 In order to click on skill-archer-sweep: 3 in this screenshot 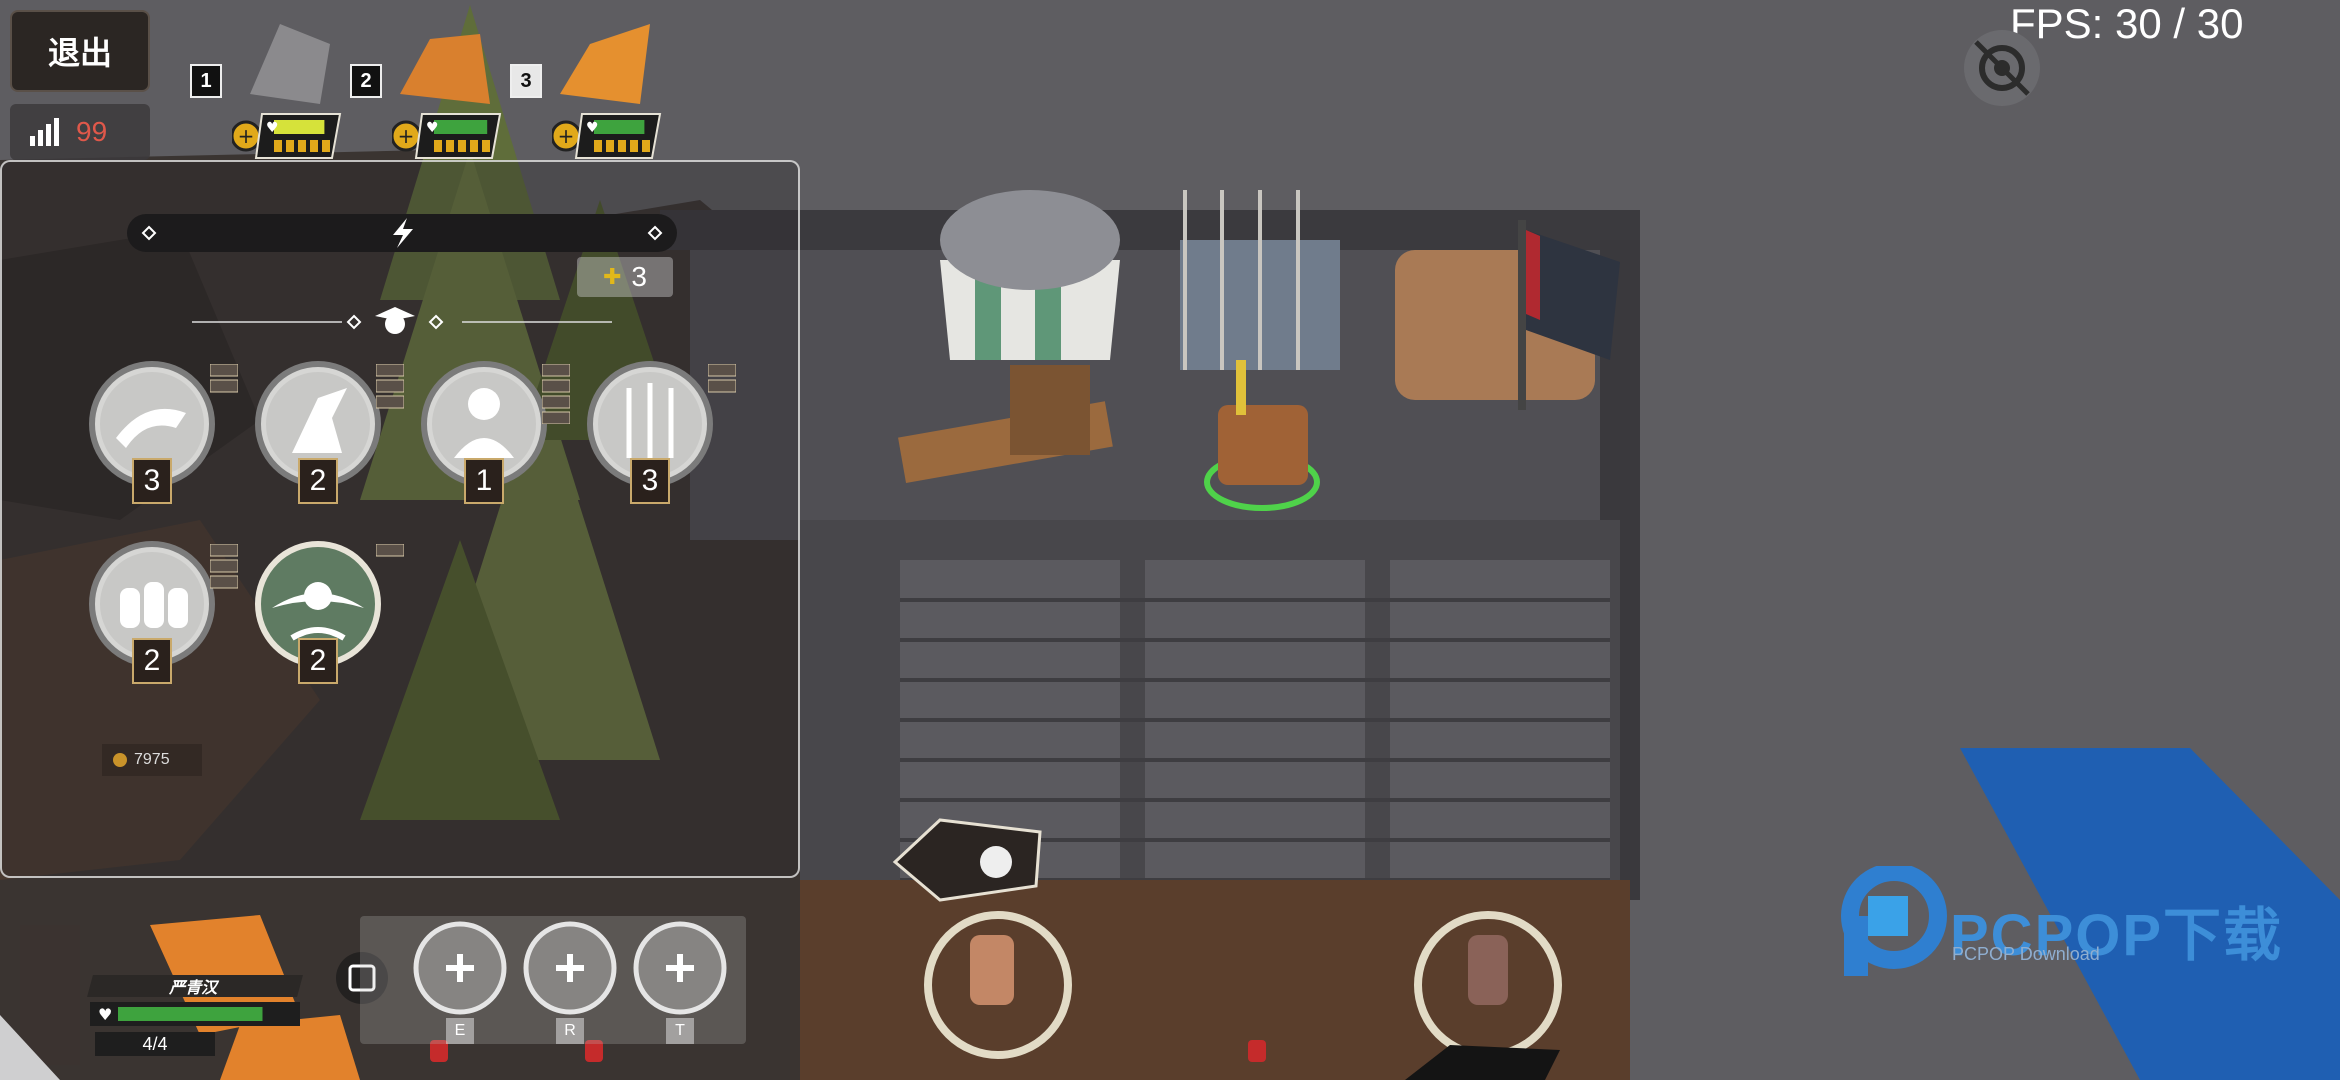, I will do `click(162, 431)`.